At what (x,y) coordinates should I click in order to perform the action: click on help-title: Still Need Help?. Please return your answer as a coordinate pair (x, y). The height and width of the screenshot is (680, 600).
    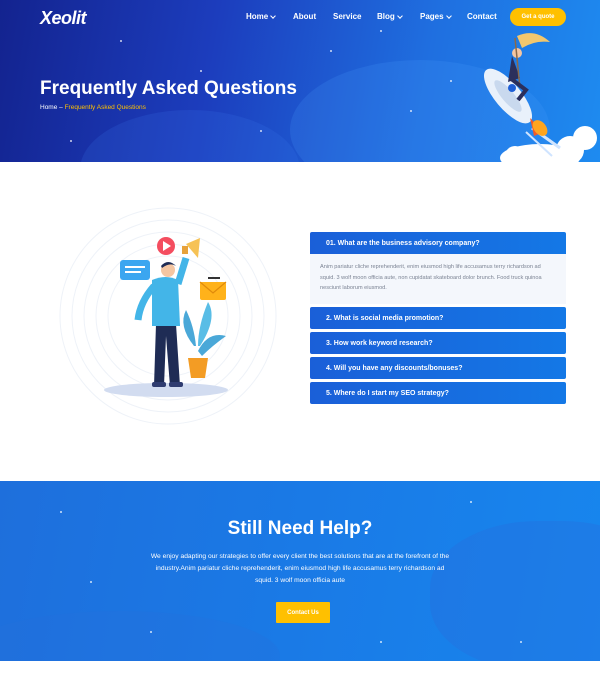
    Looking at the image, I should click on (300, 528).